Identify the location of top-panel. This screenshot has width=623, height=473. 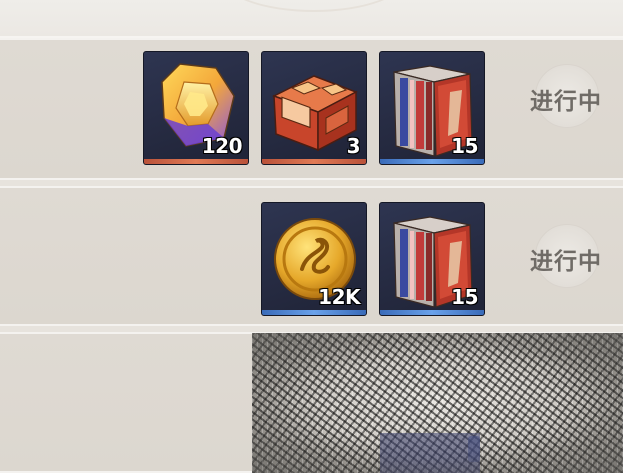
(311, 19).